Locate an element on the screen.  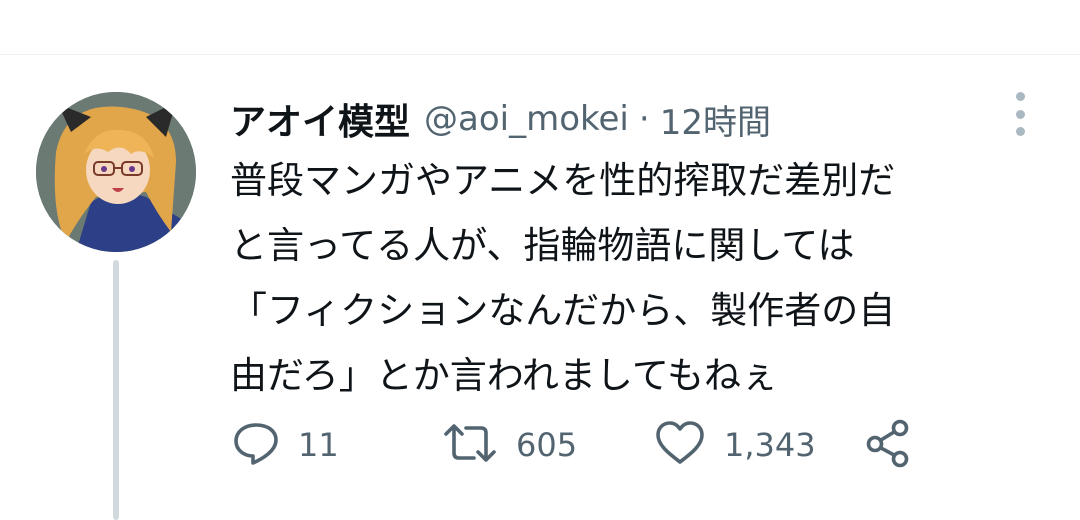
share-button is located at coordinates (889, 445).